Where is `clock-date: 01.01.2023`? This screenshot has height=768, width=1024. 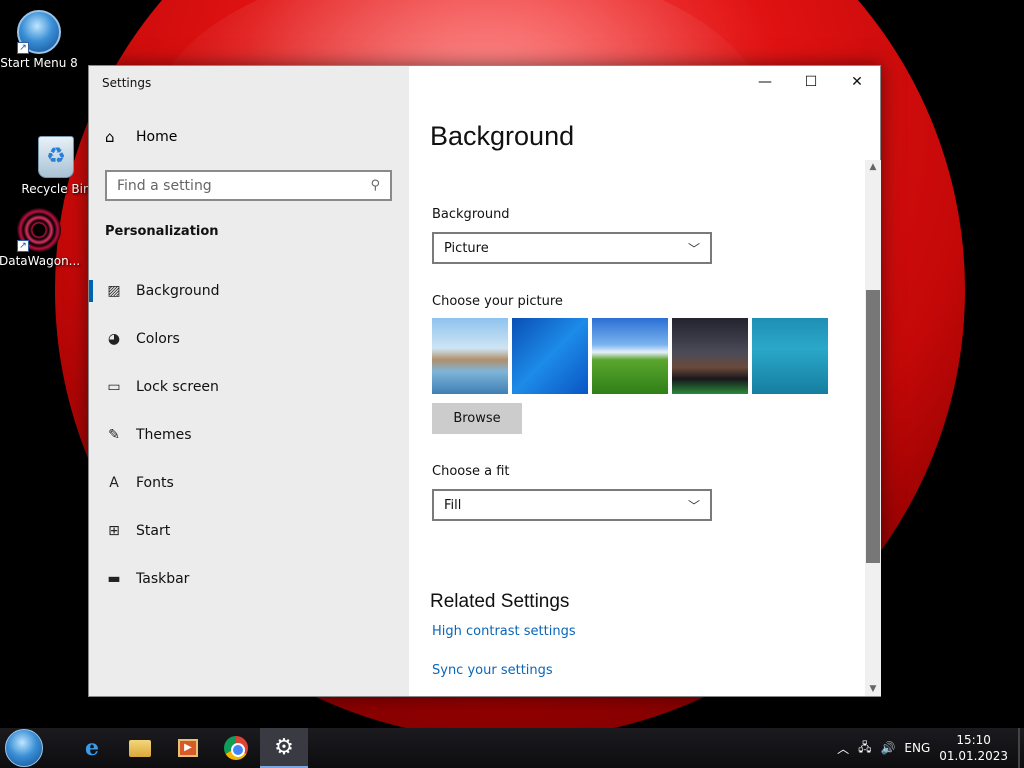
clock-date: 01.01.2023 is located at coordinates (973, 756).